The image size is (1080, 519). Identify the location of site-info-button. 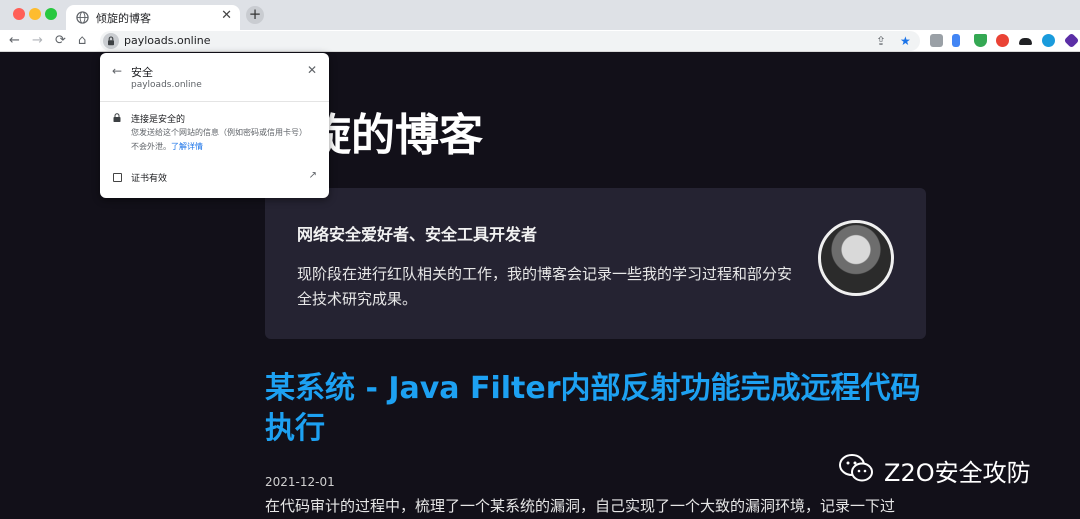
(111, 41).